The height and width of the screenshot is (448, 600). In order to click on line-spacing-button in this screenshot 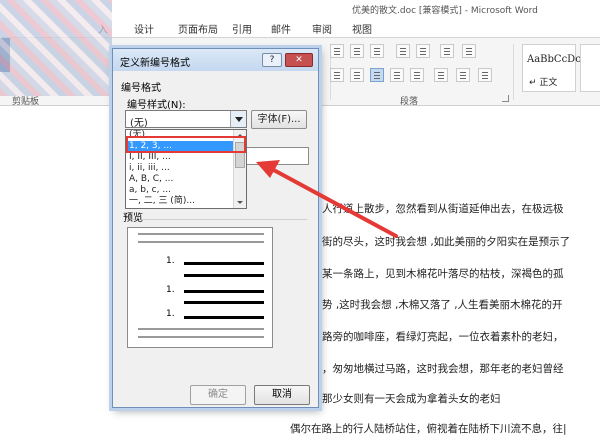, I will do `click(441, 75)`.